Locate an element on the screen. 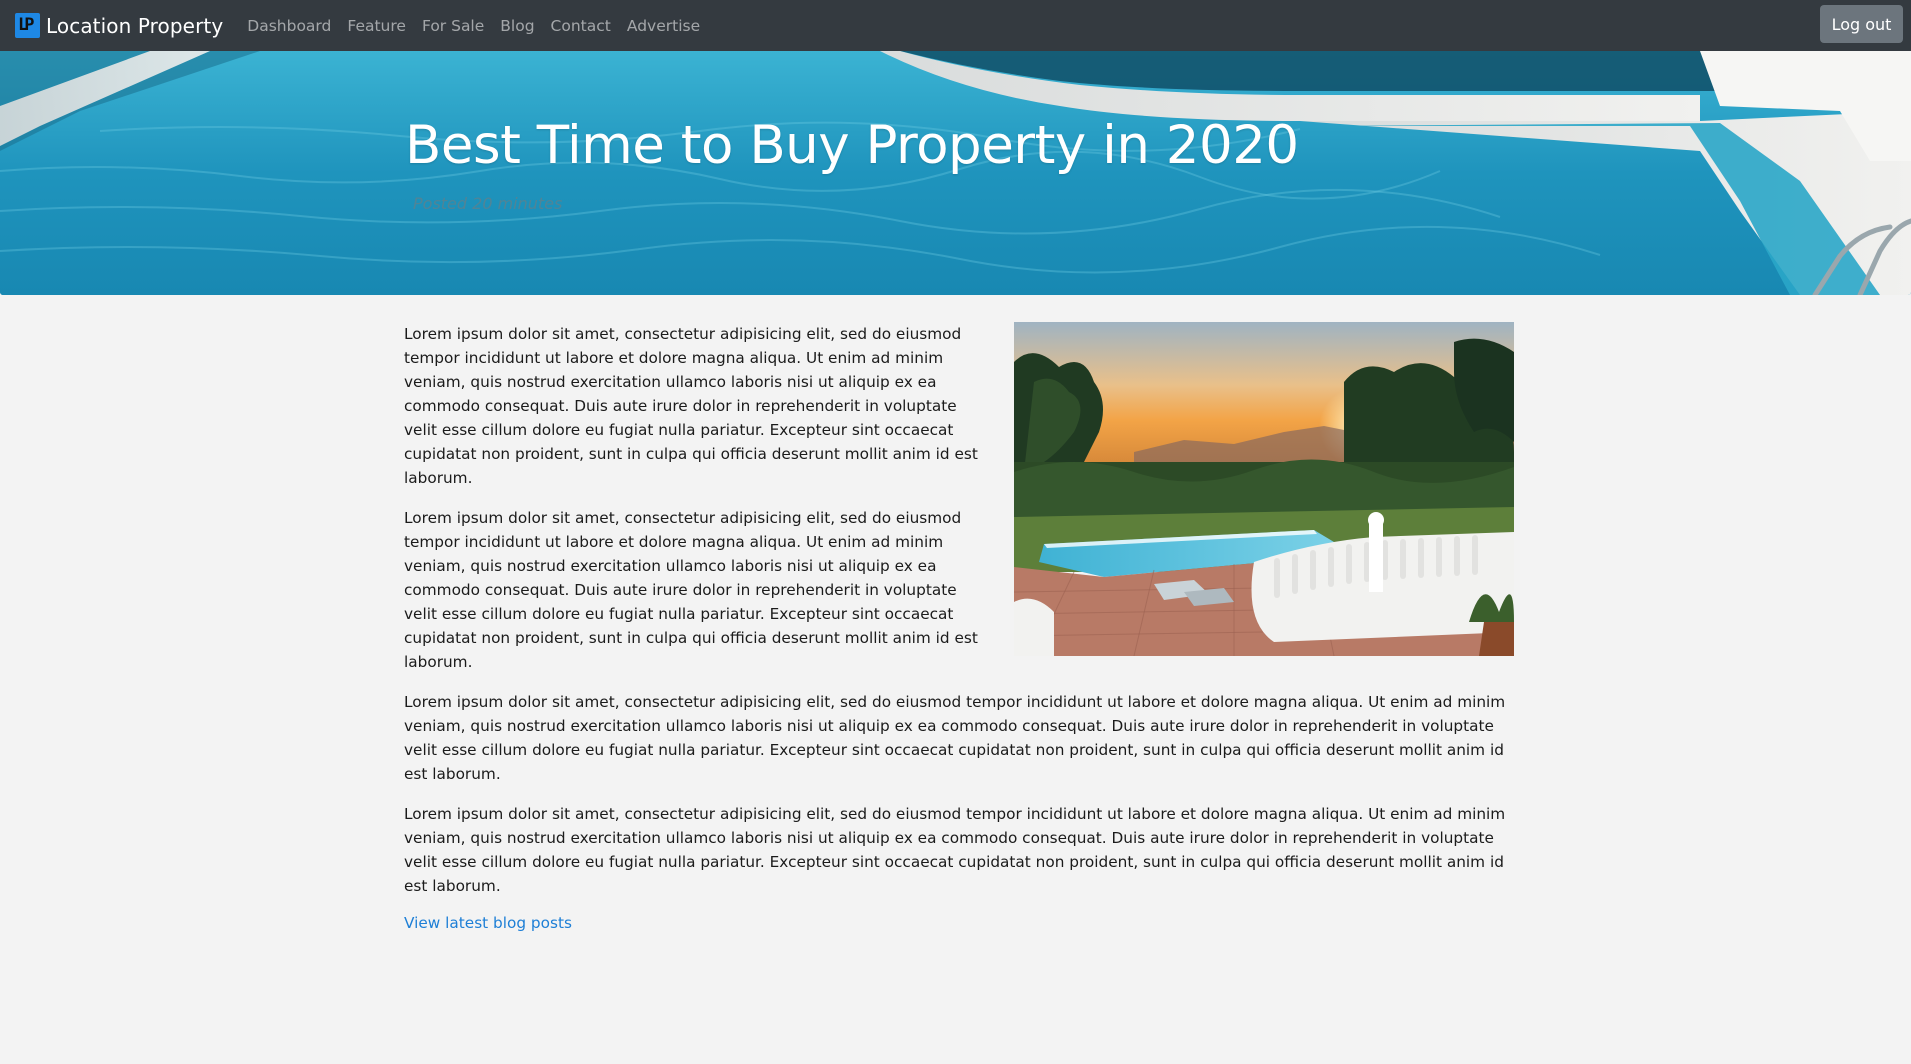 Image resolution: width=1911 pixels, height=1064 pixels. villa-pool-image is located at coordinates (1264, 489).